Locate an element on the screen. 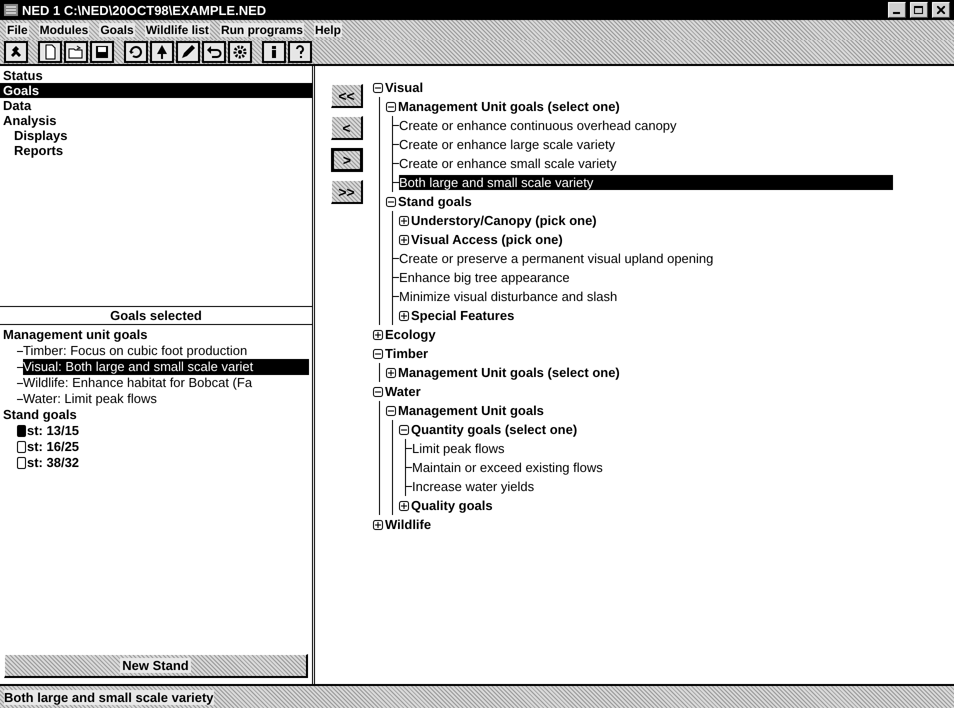  refresh-icon is located at coordinates (136, 52).